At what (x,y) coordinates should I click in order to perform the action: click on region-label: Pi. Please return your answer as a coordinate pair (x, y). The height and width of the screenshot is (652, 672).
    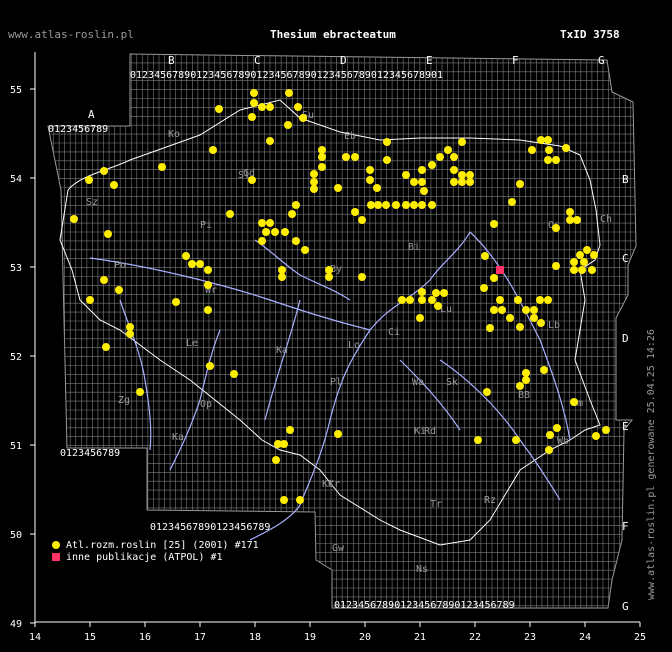
    Looking at the image, I should click on (206, 225).